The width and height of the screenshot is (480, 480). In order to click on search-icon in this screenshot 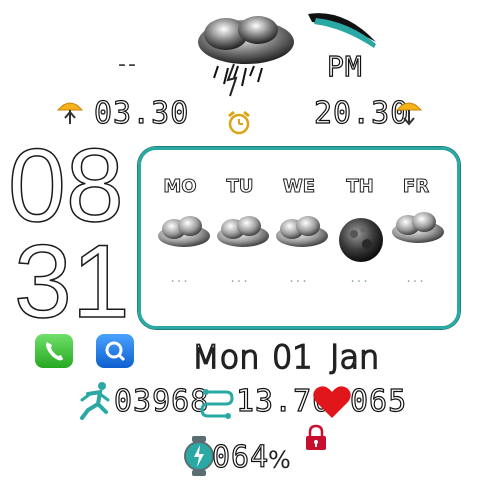, I will do `click(115, 351)`.